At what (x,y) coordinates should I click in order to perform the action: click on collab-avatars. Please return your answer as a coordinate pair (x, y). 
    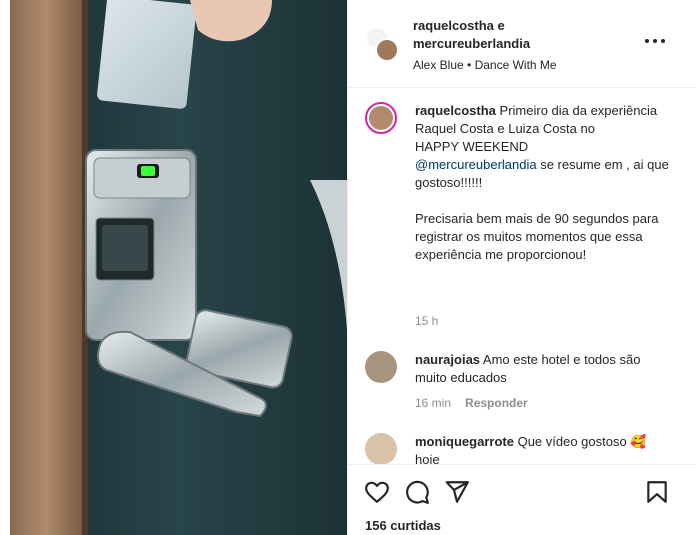
    Looking at the image, I should click on (383, 45).